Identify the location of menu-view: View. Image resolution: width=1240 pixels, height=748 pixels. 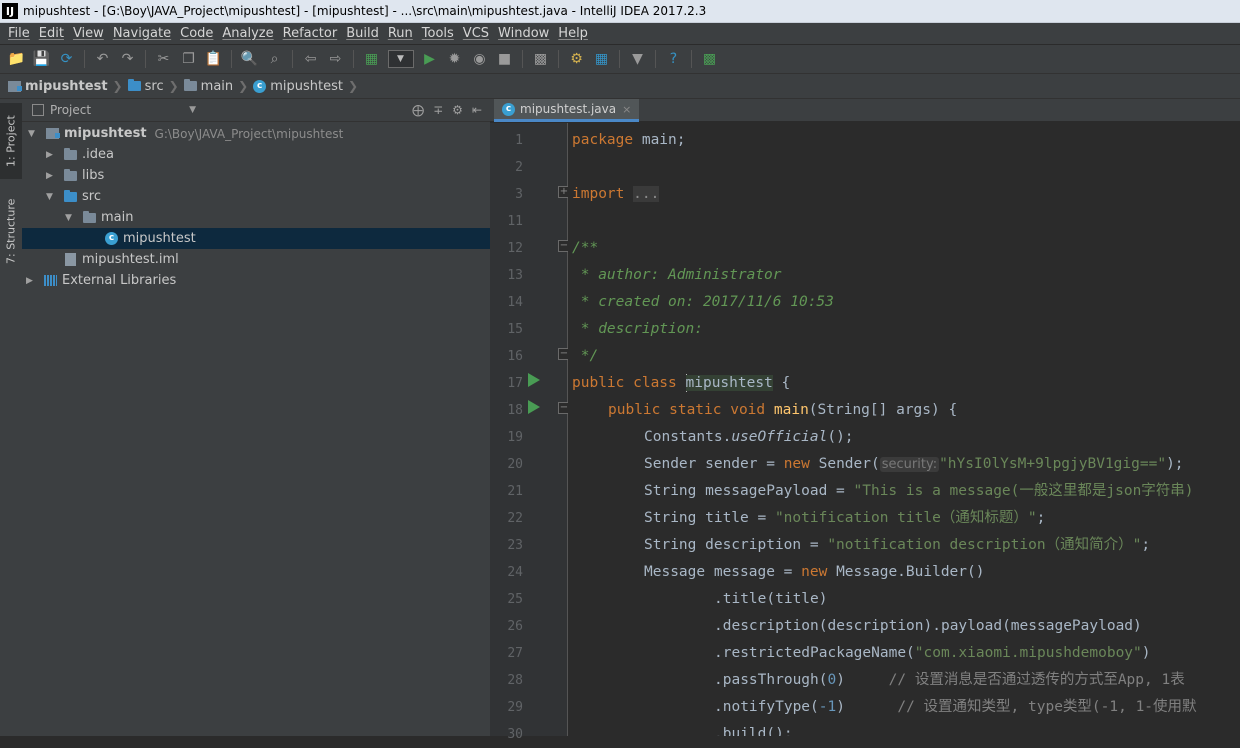
(88, 33).